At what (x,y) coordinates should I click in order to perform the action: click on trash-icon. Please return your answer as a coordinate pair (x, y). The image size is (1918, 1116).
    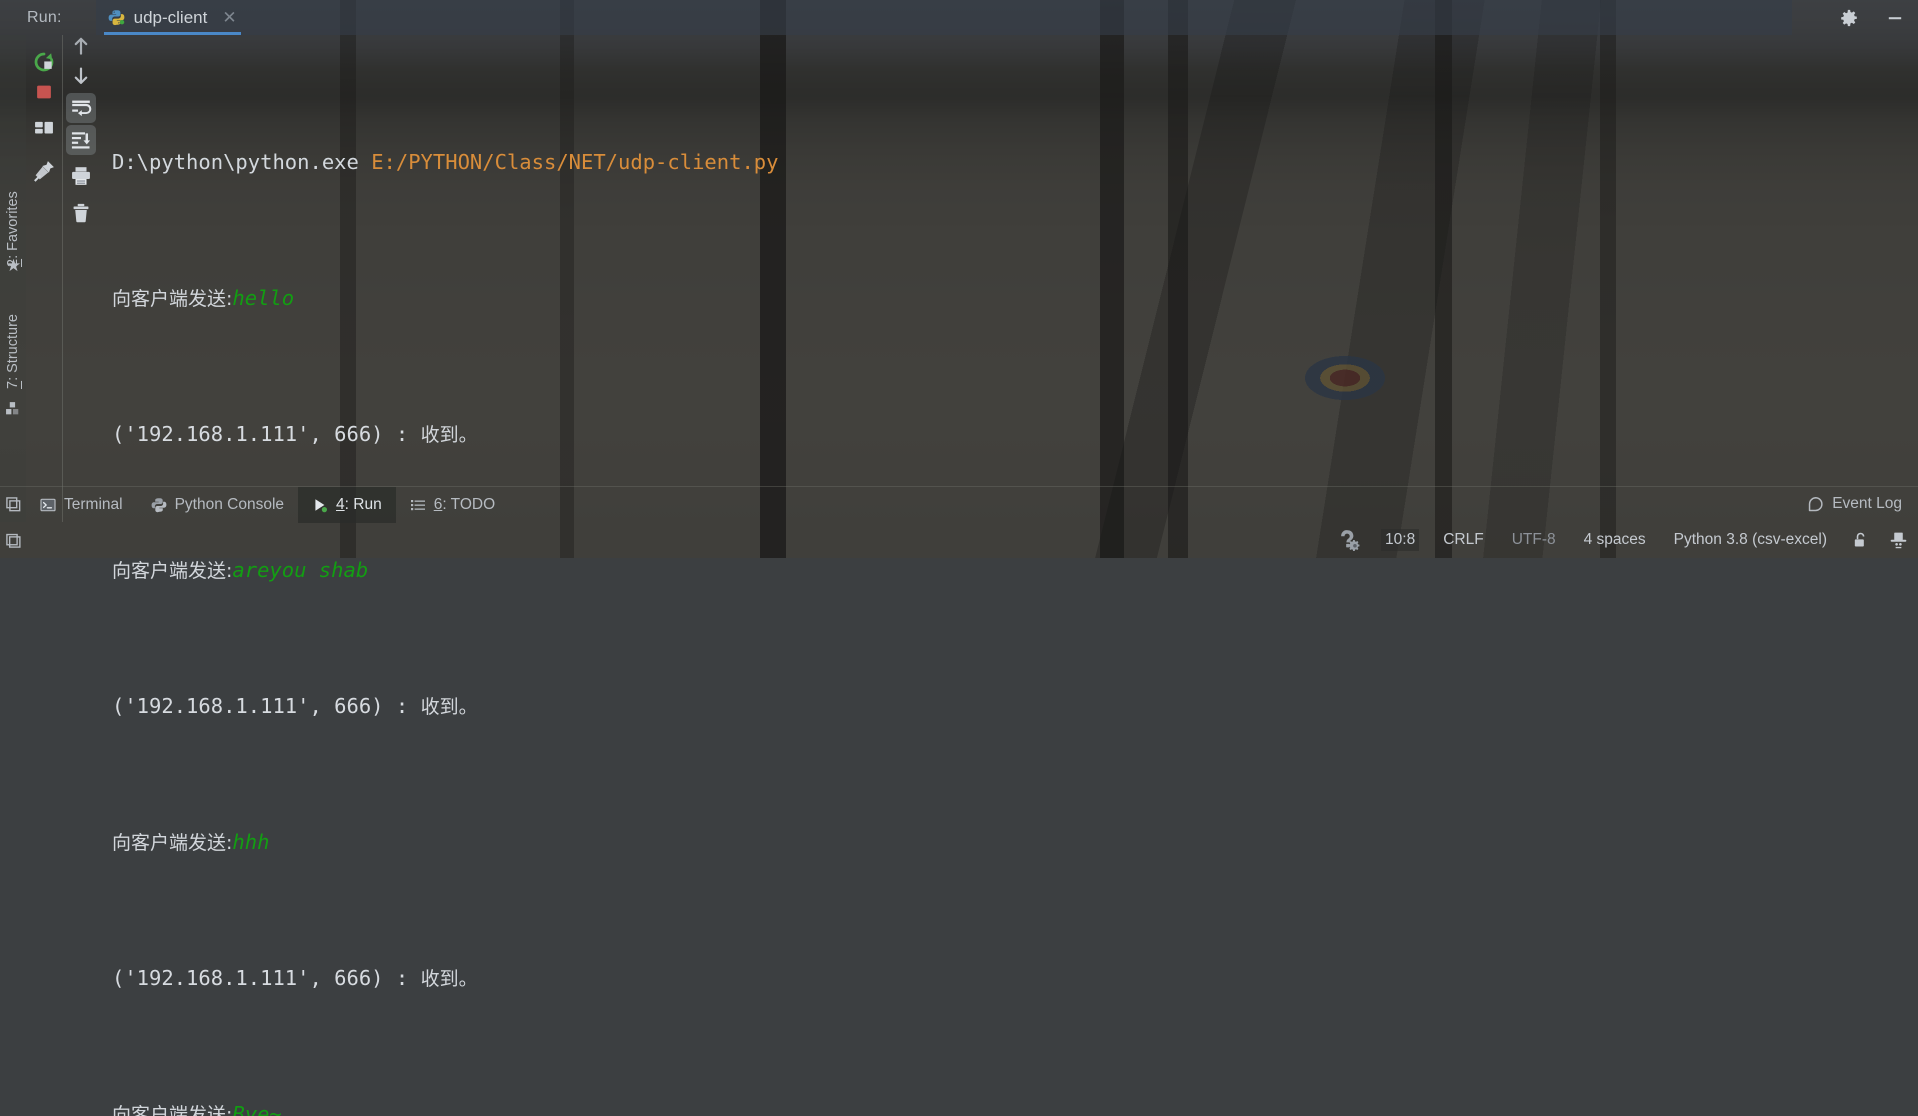
    Looking at the image, I should click on (81, 213).